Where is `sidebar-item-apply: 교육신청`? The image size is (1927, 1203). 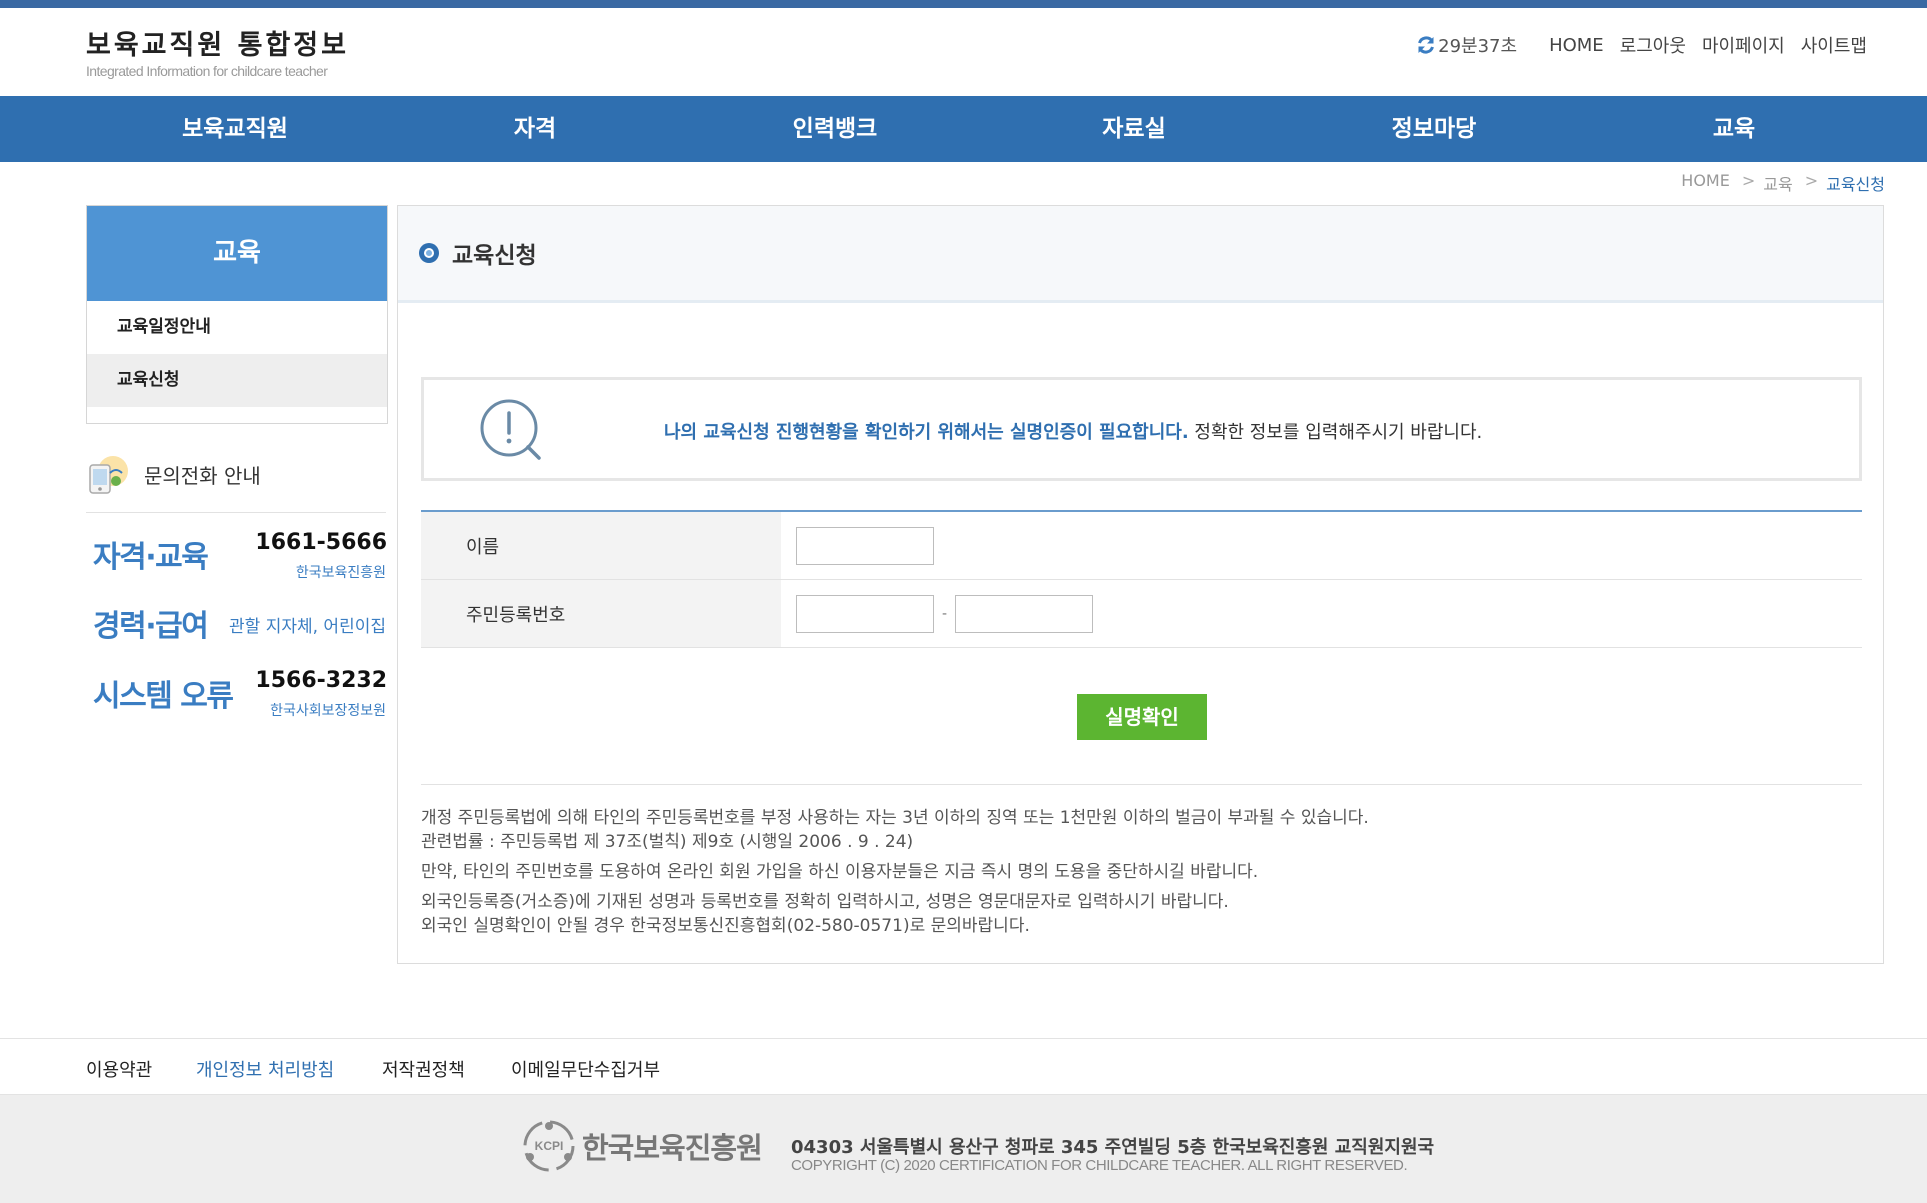 sidebar-item-apply: 교육신청 is located at coordinates (237, 380).